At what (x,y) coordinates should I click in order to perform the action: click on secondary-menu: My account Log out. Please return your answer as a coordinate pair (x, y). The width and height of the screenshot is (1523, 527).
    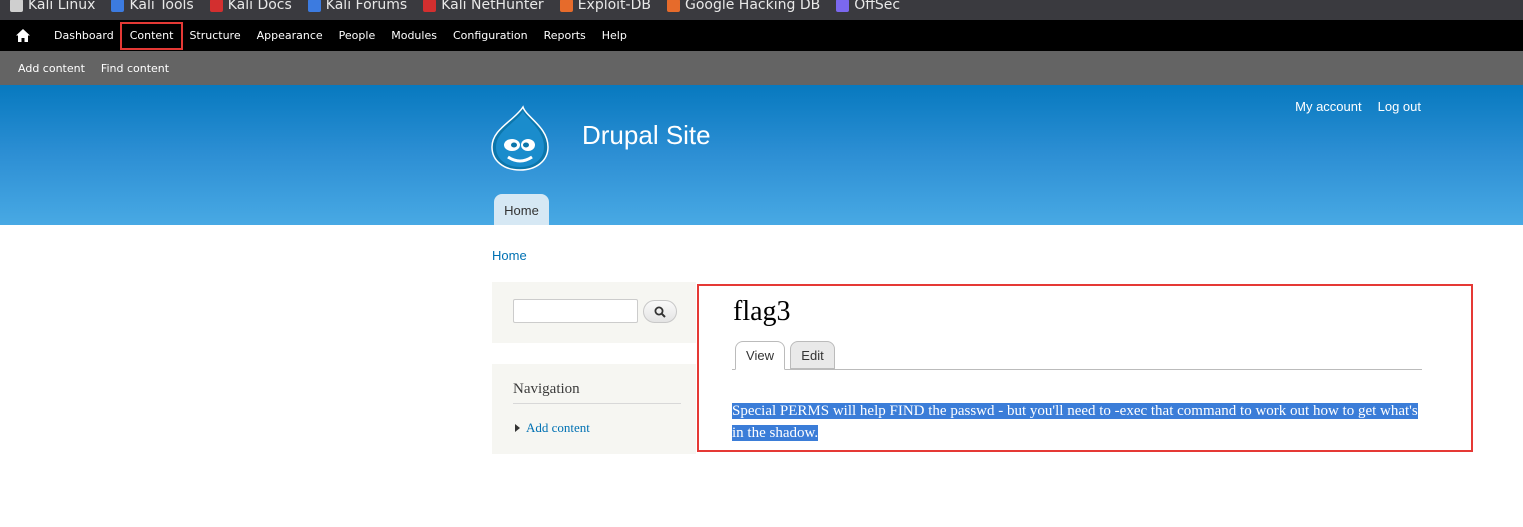
    Looking at the image, I should click on (1350, 106).